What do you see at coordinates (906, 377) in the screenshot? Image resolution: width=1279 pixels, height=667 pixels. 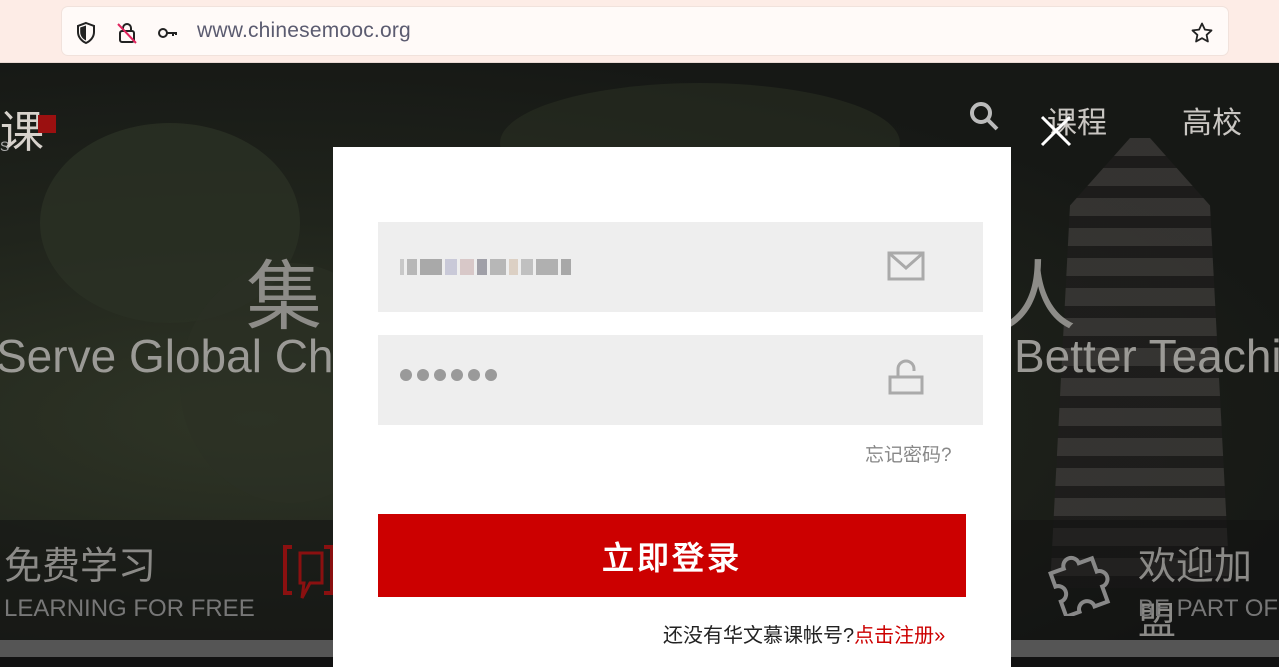 I see `lock-icon` at bounding box center [906, 377].